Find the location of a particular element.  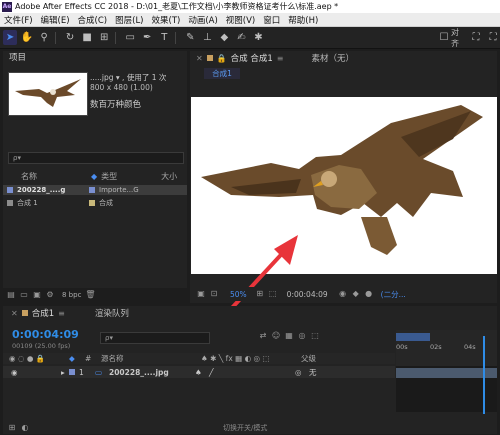

lock-icon: 🔒 is located at coordinates (222, 58).